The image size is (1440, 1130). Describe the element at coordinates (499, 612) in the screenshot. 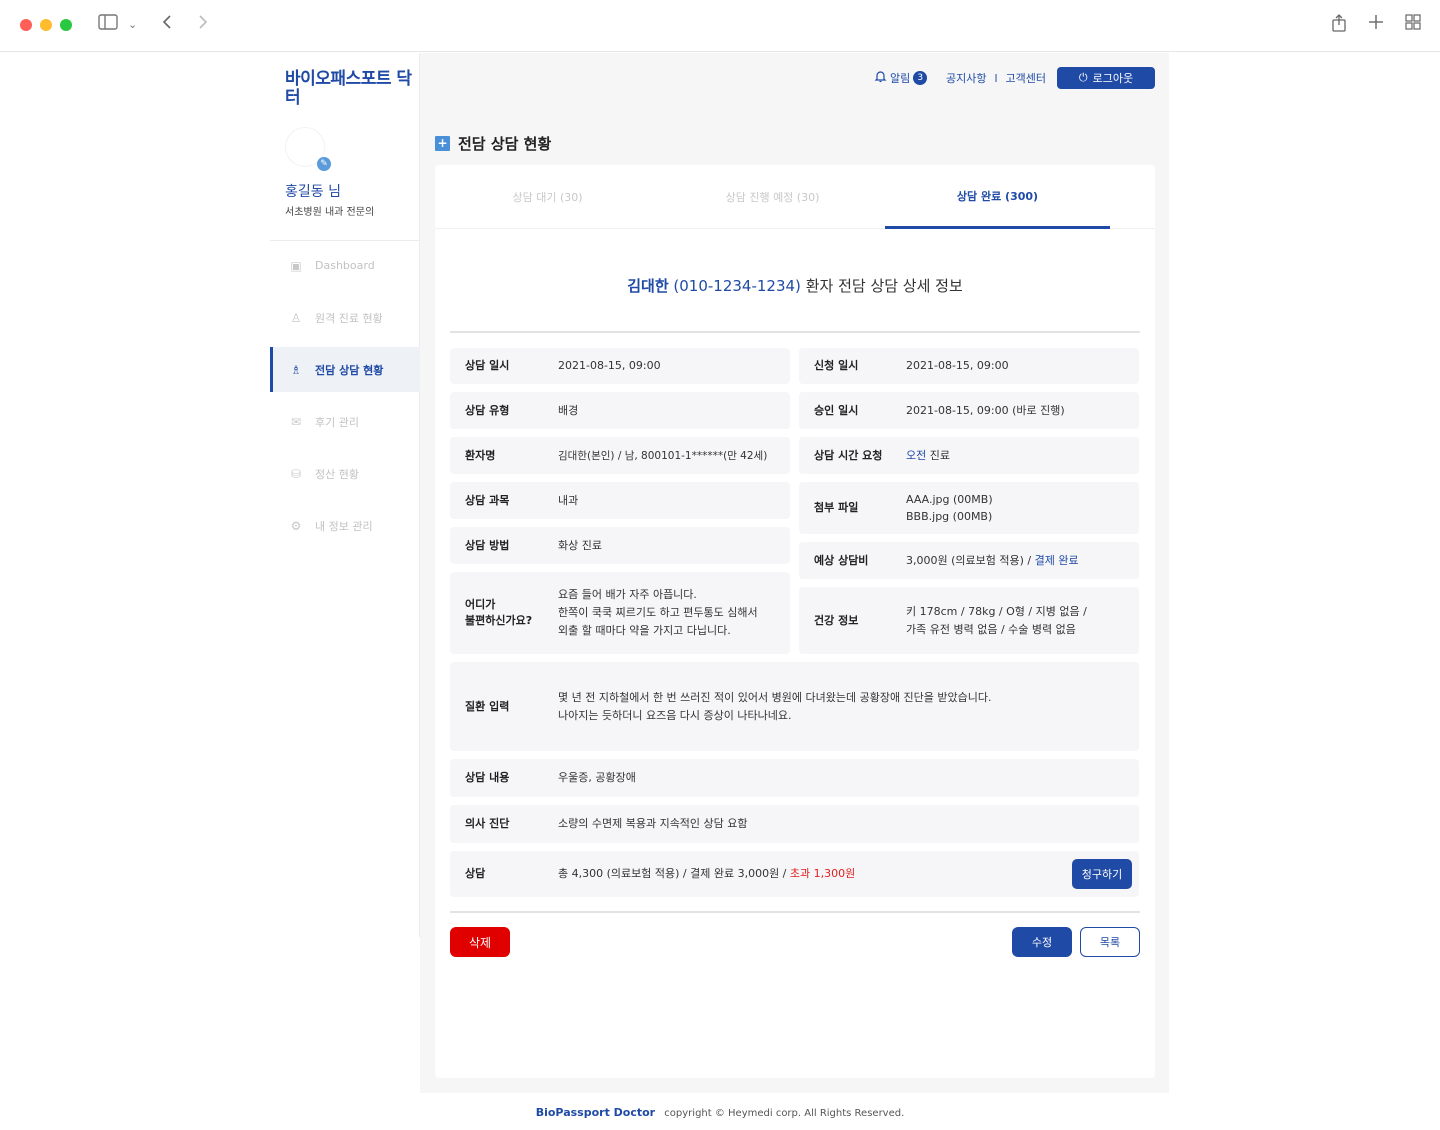

I see `field-label: 어디가 불편하신가요?` at that location.